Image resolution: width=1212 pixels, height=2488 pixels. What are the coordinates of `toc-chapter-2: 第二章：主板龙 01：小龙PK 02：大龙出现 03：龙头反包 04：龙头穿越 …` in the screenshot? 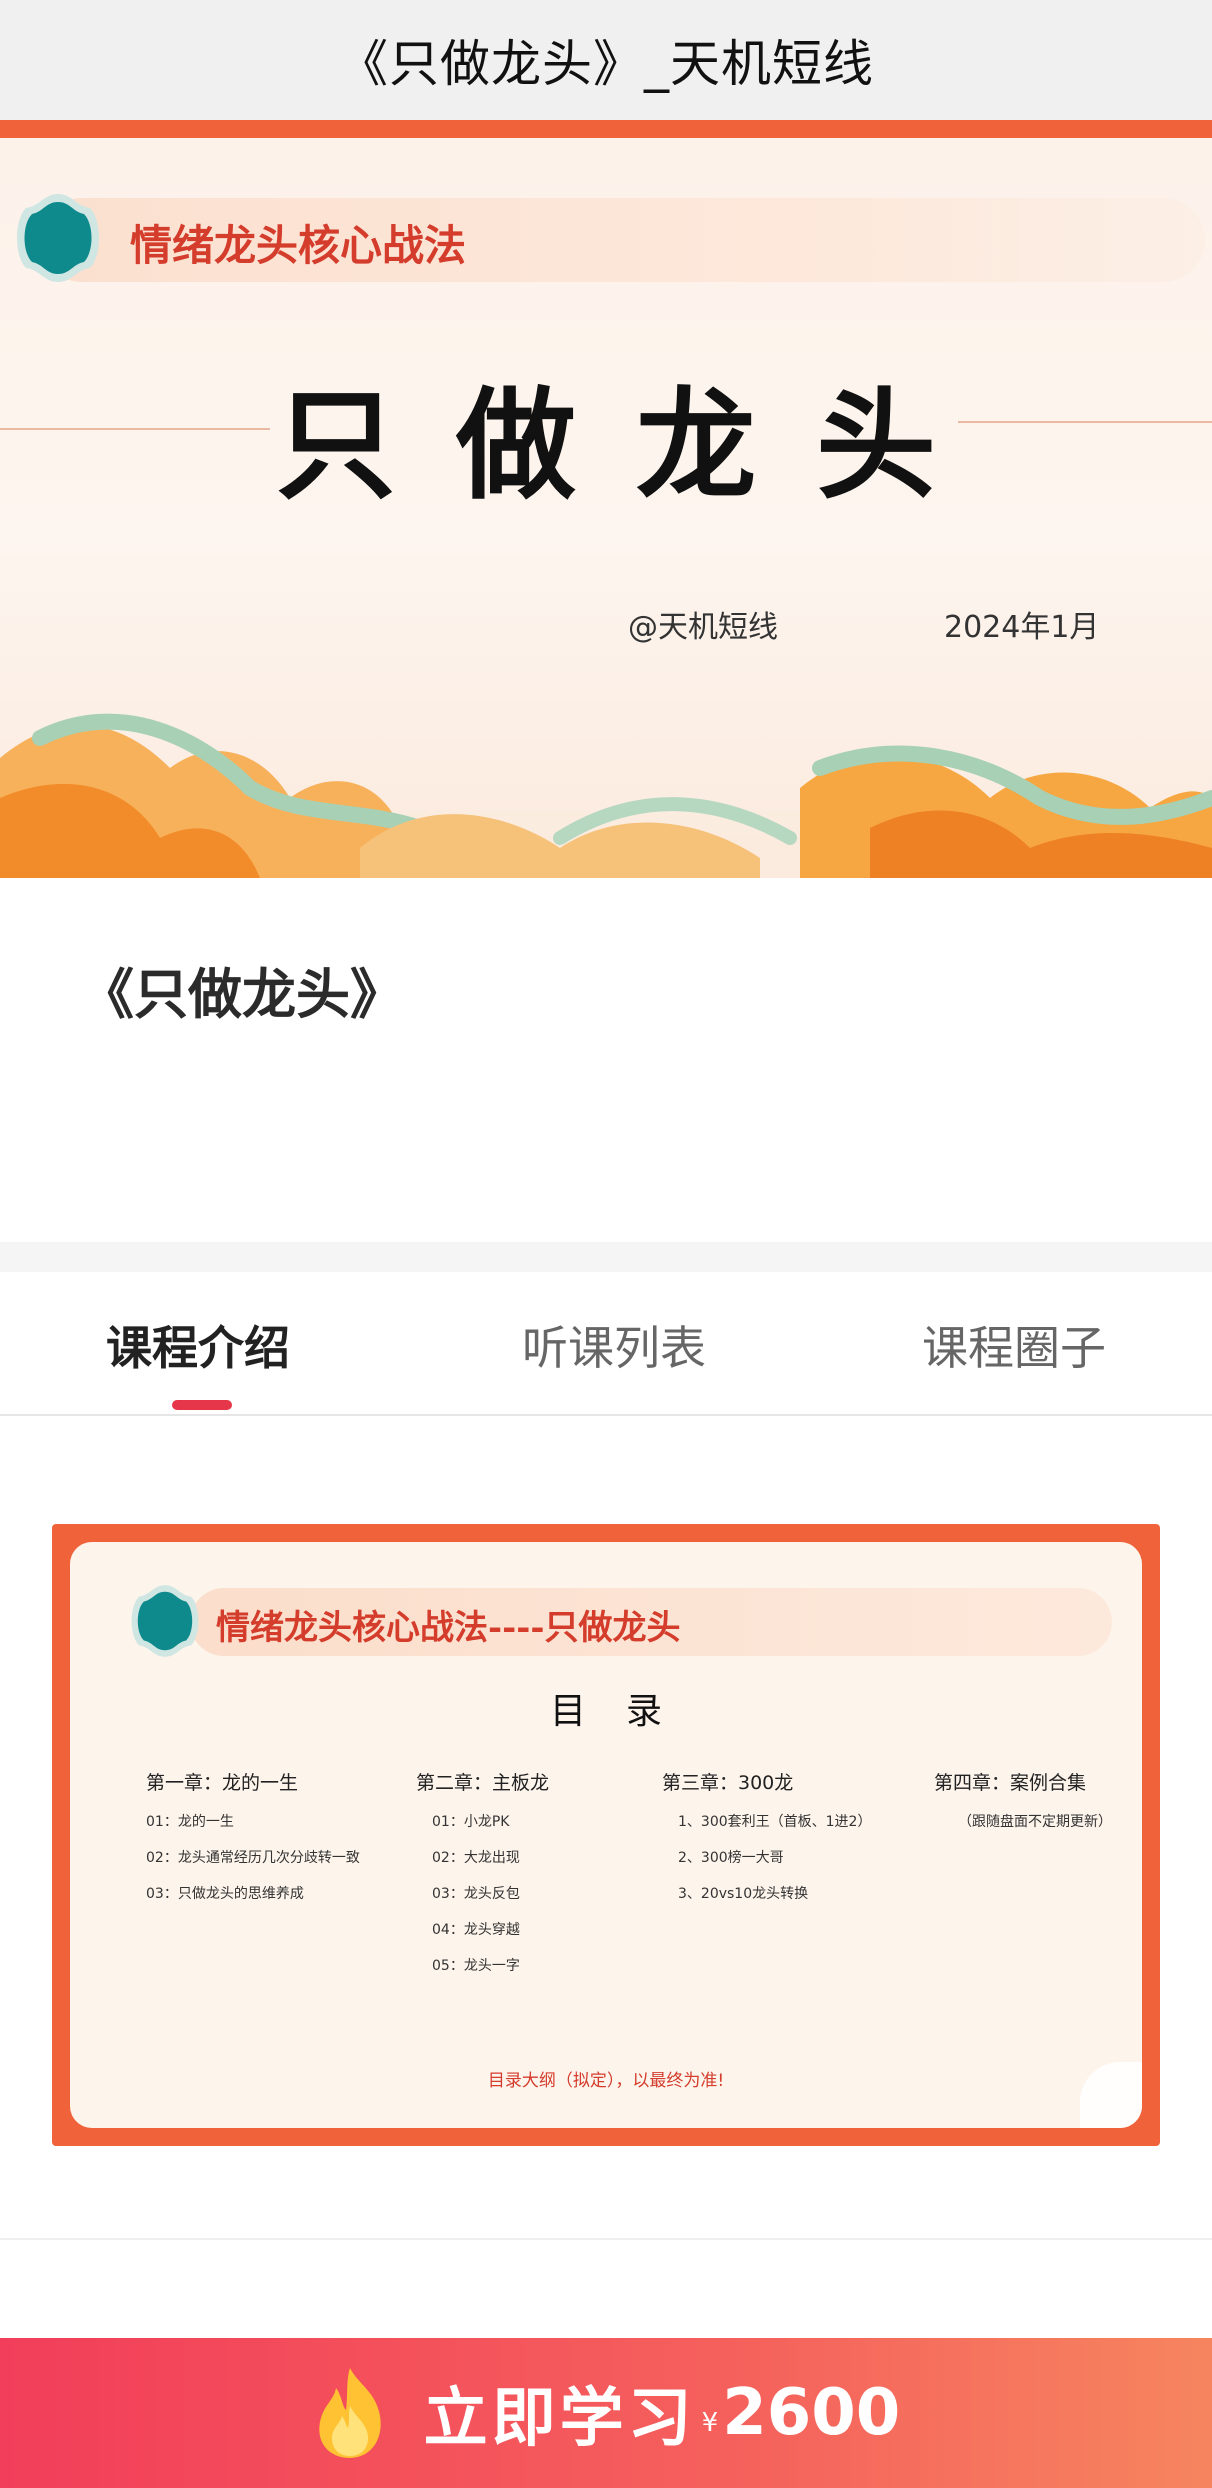 It's located at (482, 1879).